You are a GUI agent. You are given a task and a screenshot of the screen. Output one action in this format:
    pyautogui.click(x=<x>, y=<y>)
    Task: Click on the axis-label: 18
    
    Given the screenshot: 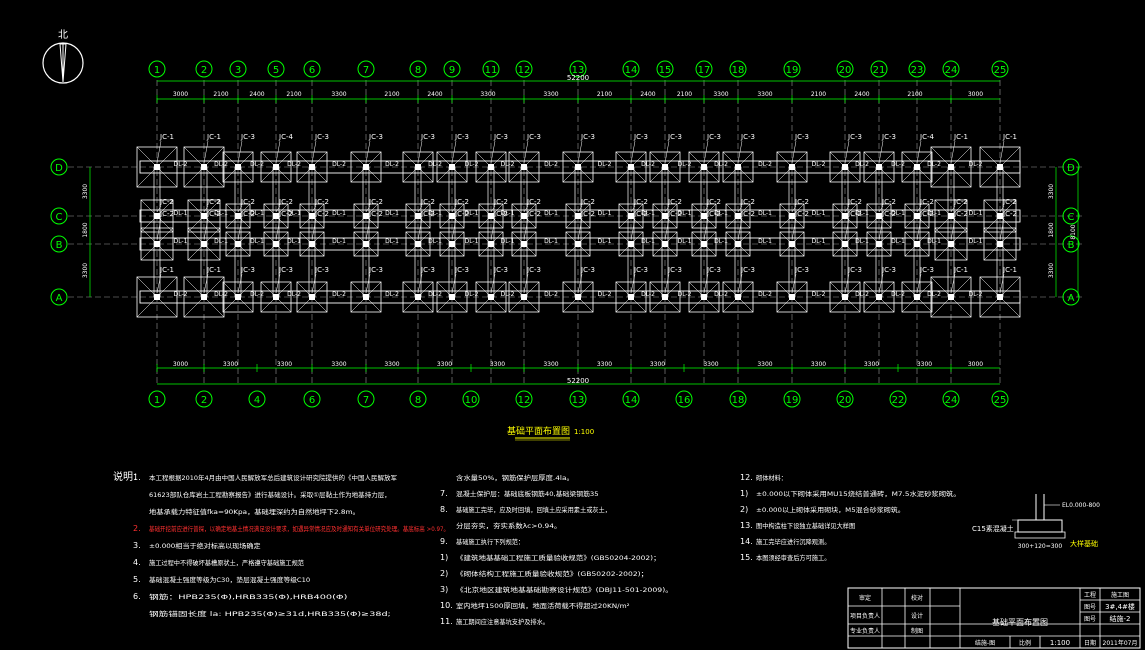 What is the action you would take?
    pyautogui.click(x=738, y=70)
    